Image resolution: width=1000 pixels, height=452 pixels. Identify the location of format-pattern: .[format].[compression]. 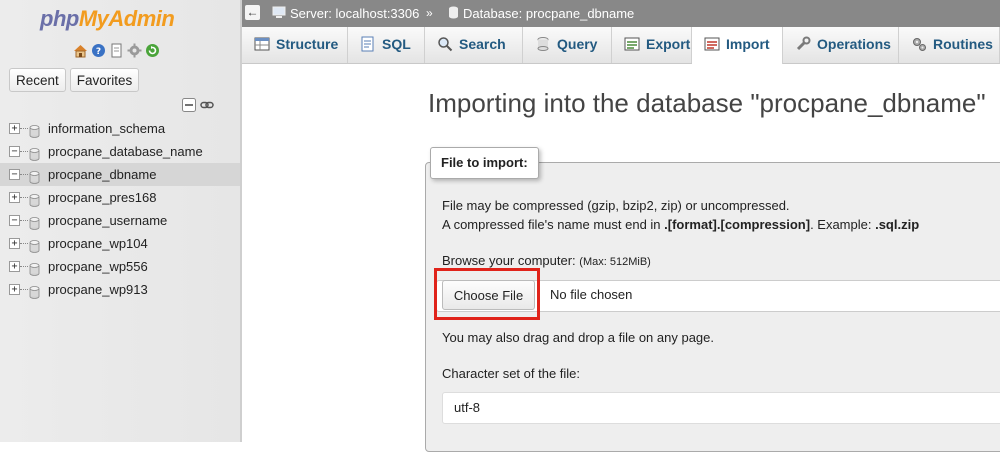
(737, 224).